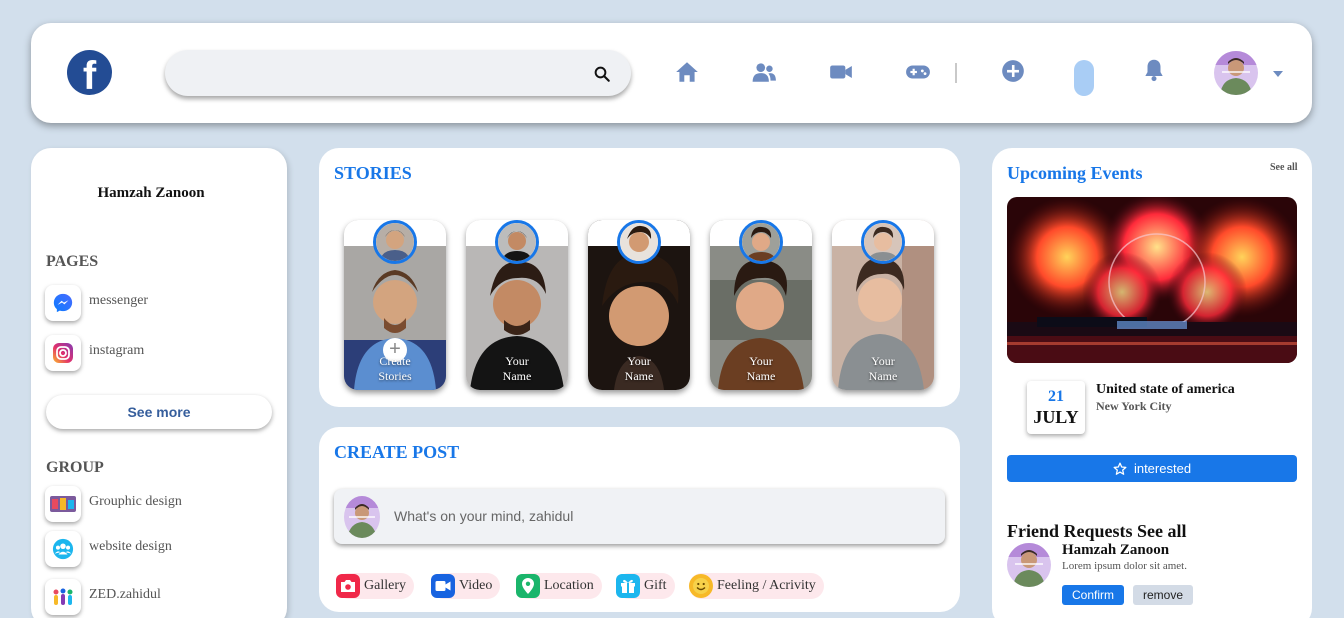  What do you see at coordinates (63, 504) in the screenshot?
I see `group-thumbnail-icon` at bounding box center [63, 504].